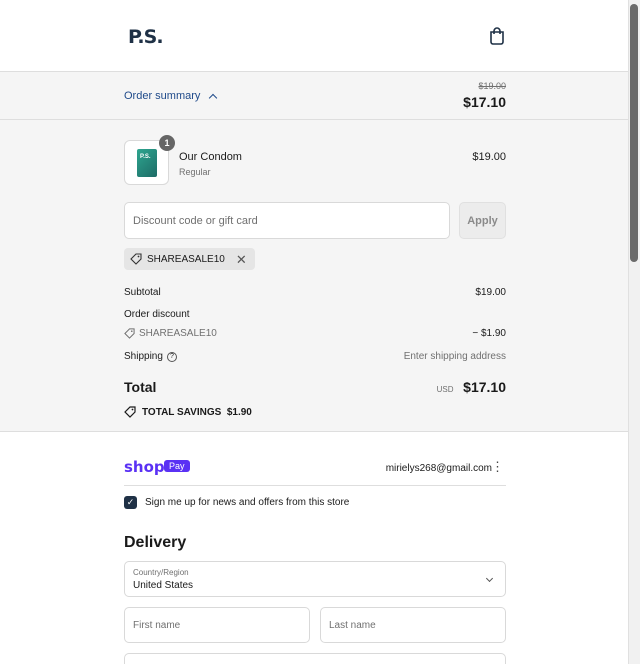 The width and height of the screenshot is (640, 664). I want to click on total-savings-label: TOTAL SAVINGS $1.90, so click(197, 412).